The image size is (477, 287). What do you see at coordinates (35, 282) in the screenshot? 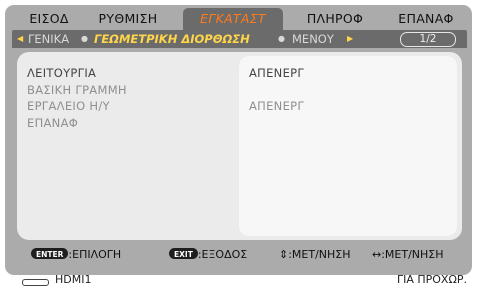
I see `hdmi-icon` at bounding box center [35, 282].